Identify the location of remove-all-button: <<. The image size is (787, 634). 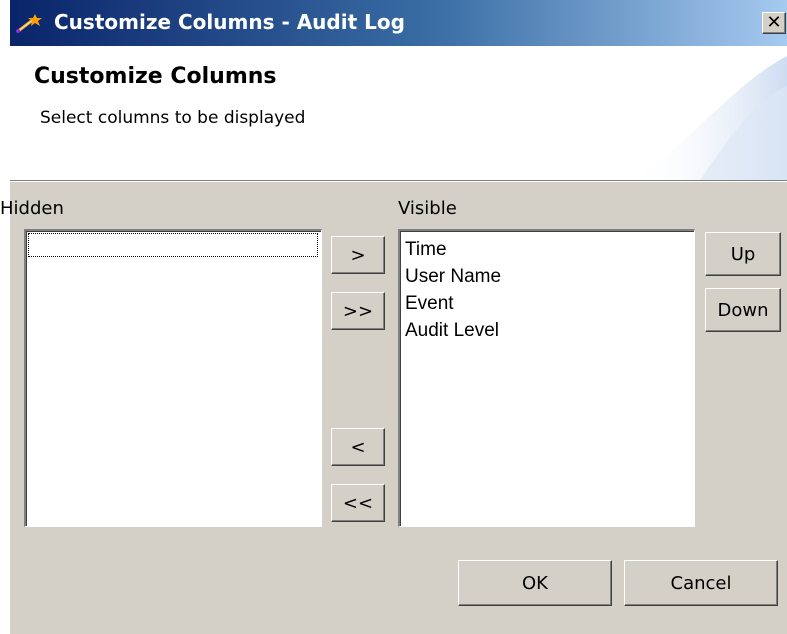
(358, 503).